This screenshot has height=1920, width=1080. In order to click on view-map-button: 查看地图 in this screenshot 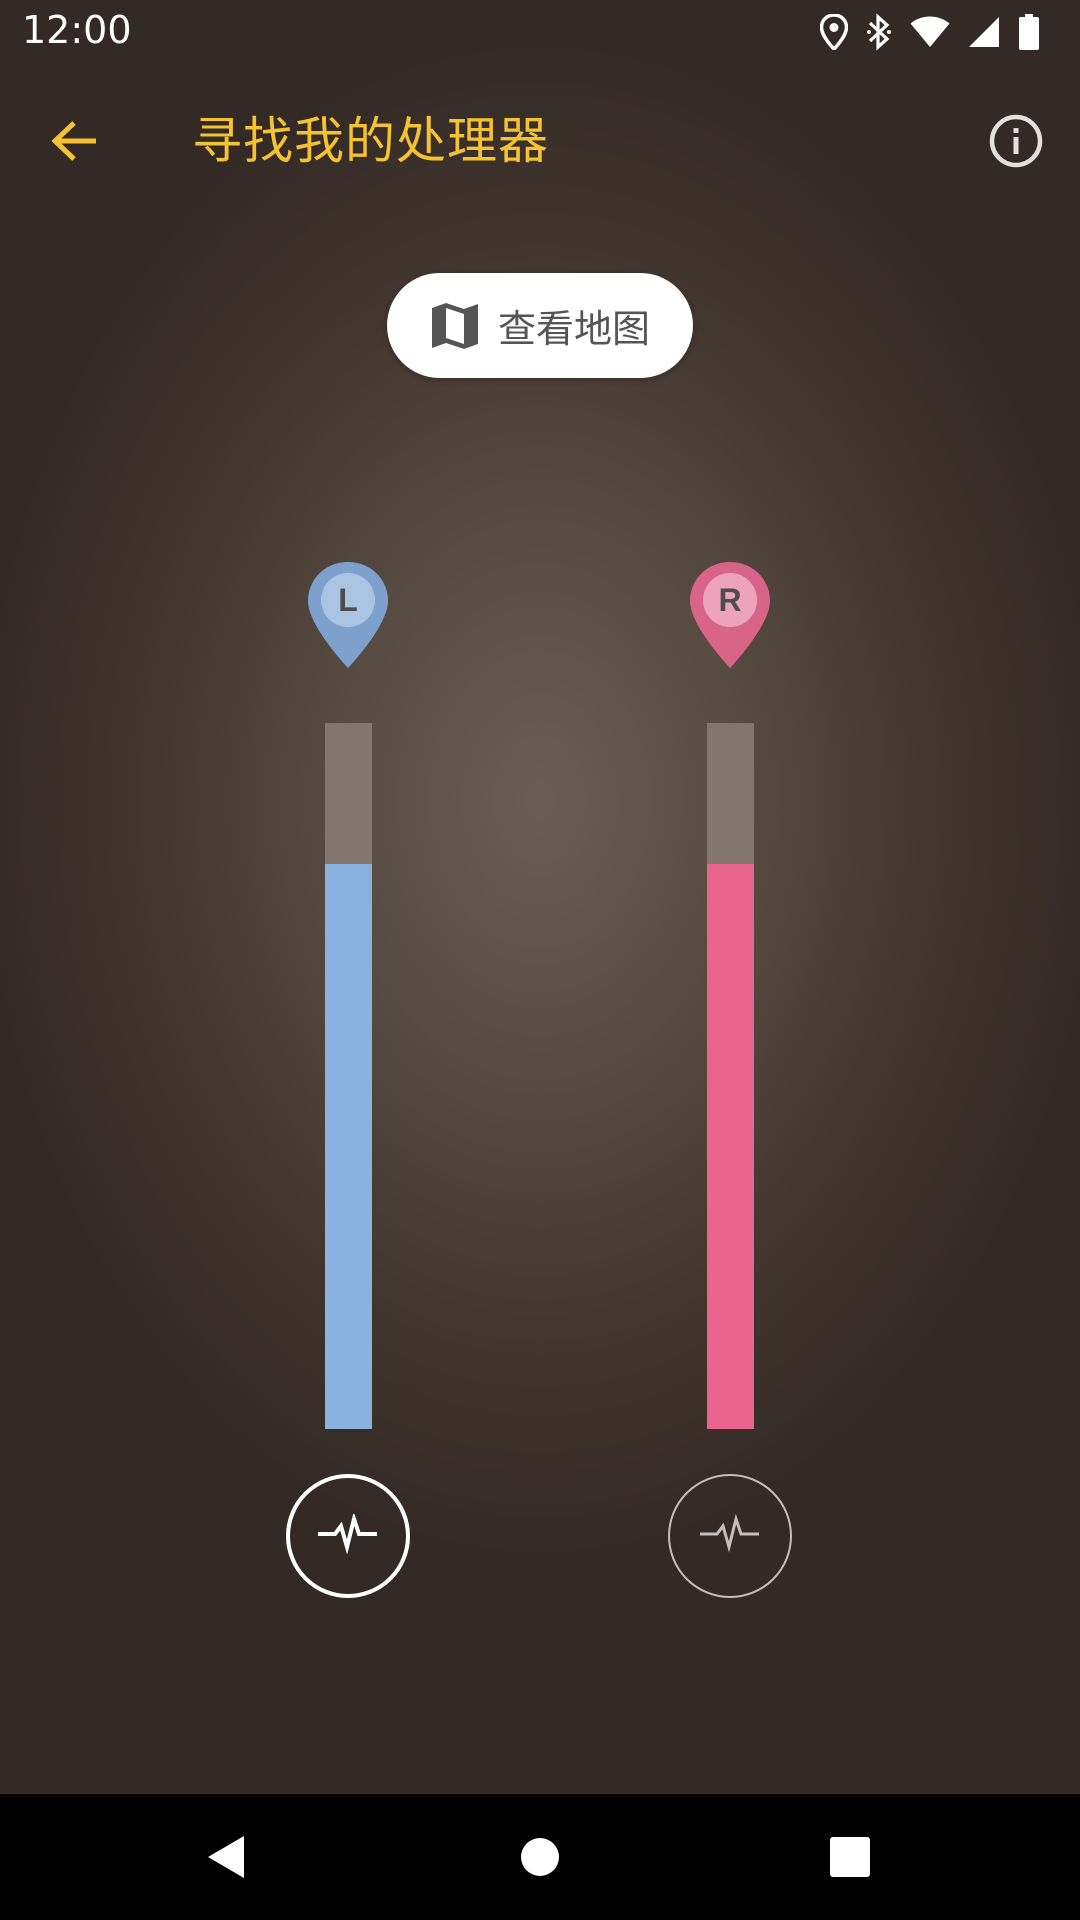, I will do `click(540, 325)`.